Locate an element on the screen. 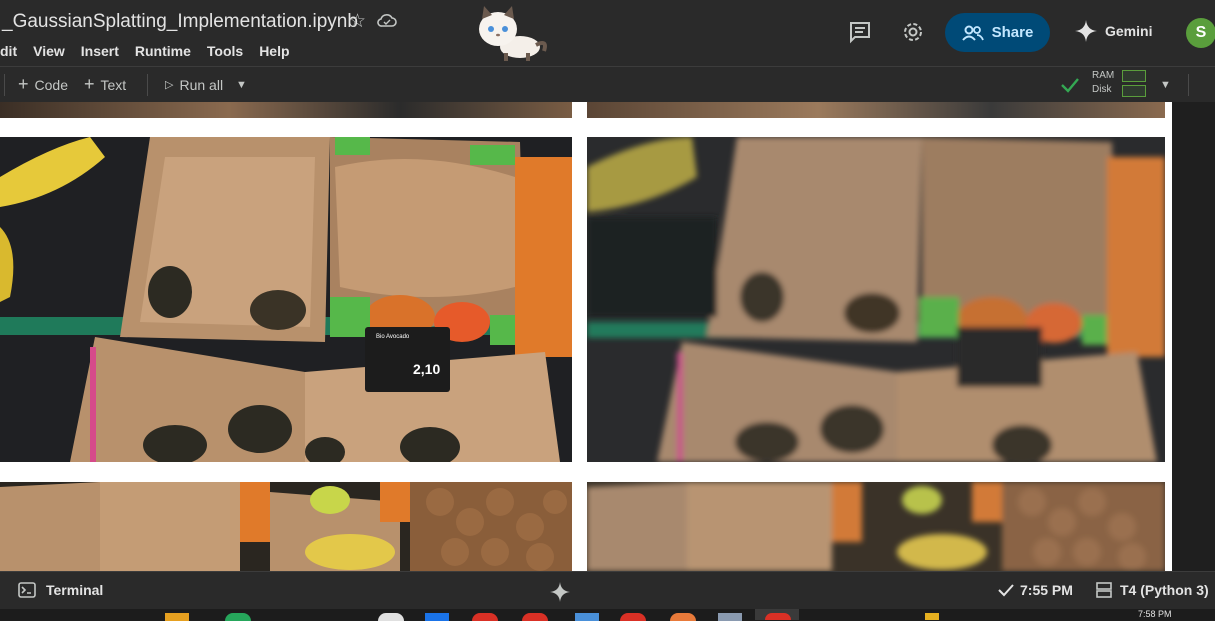 Image resolution: width=1215 pixels, height=621 pixels. settings-gear-icon is located at coordinates (913, 34).